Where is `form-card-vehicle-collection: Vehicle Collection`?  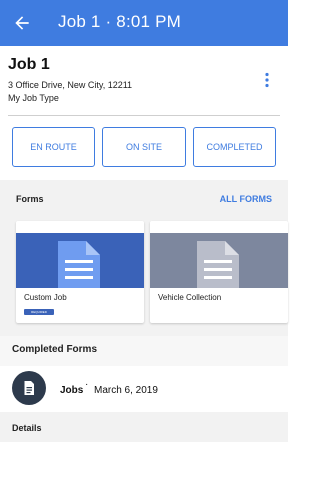 form-card-vehicle-collection: Vehicle Collection is located at coordinates (219, 272).